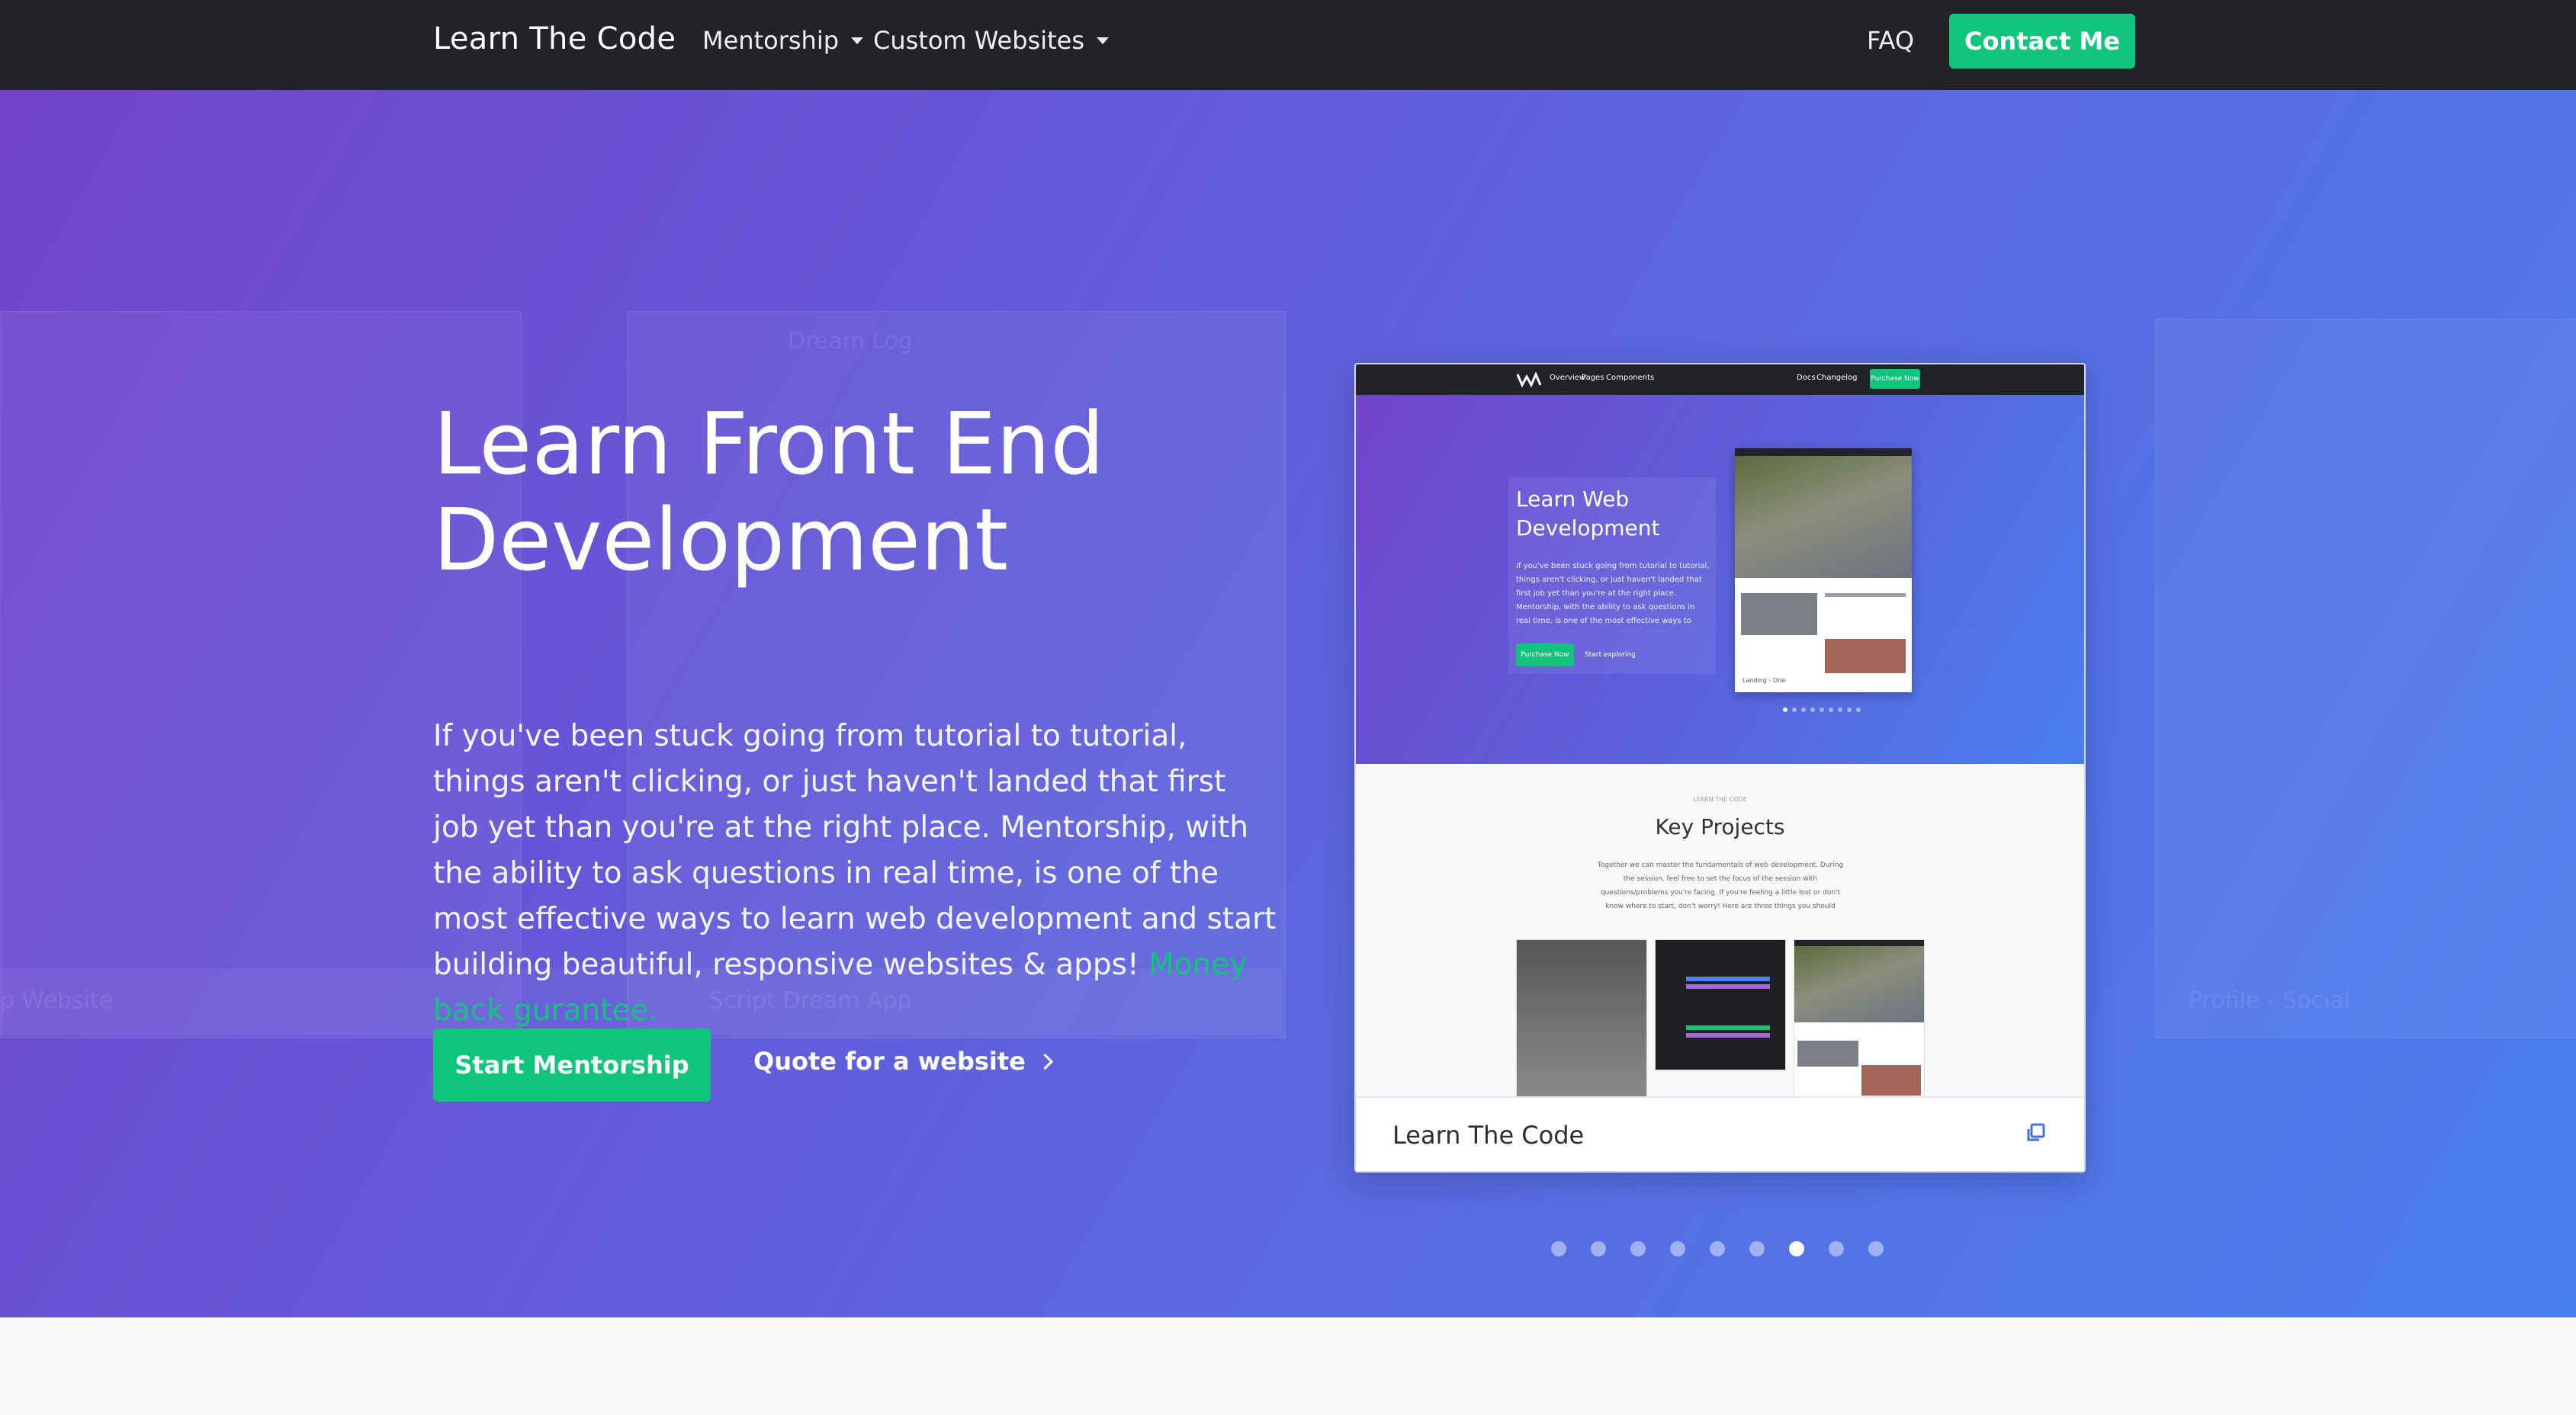  Describe the element at coordinates (2042, 41) in the screenshot. I see `contact-me-button: Contact Me` at that location.